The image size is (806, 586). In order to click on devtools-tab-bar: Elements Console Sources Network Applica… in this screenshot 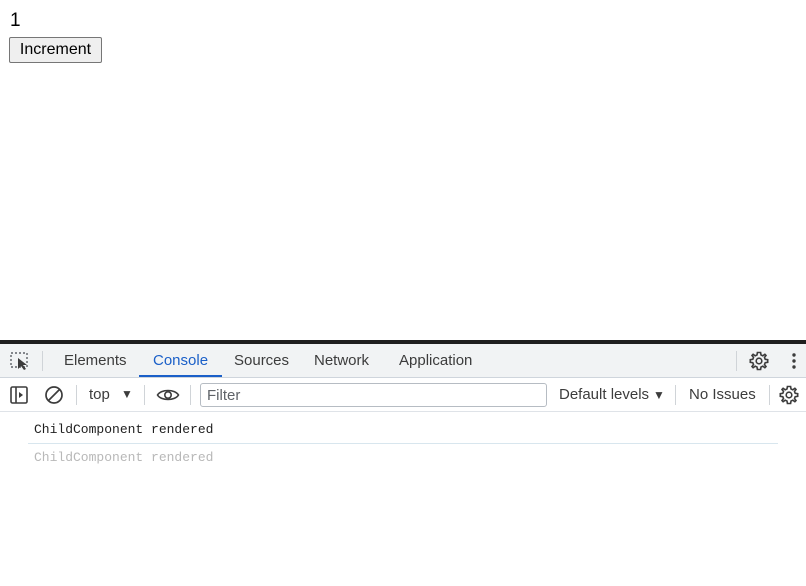, I will do `click(403, 361)`.